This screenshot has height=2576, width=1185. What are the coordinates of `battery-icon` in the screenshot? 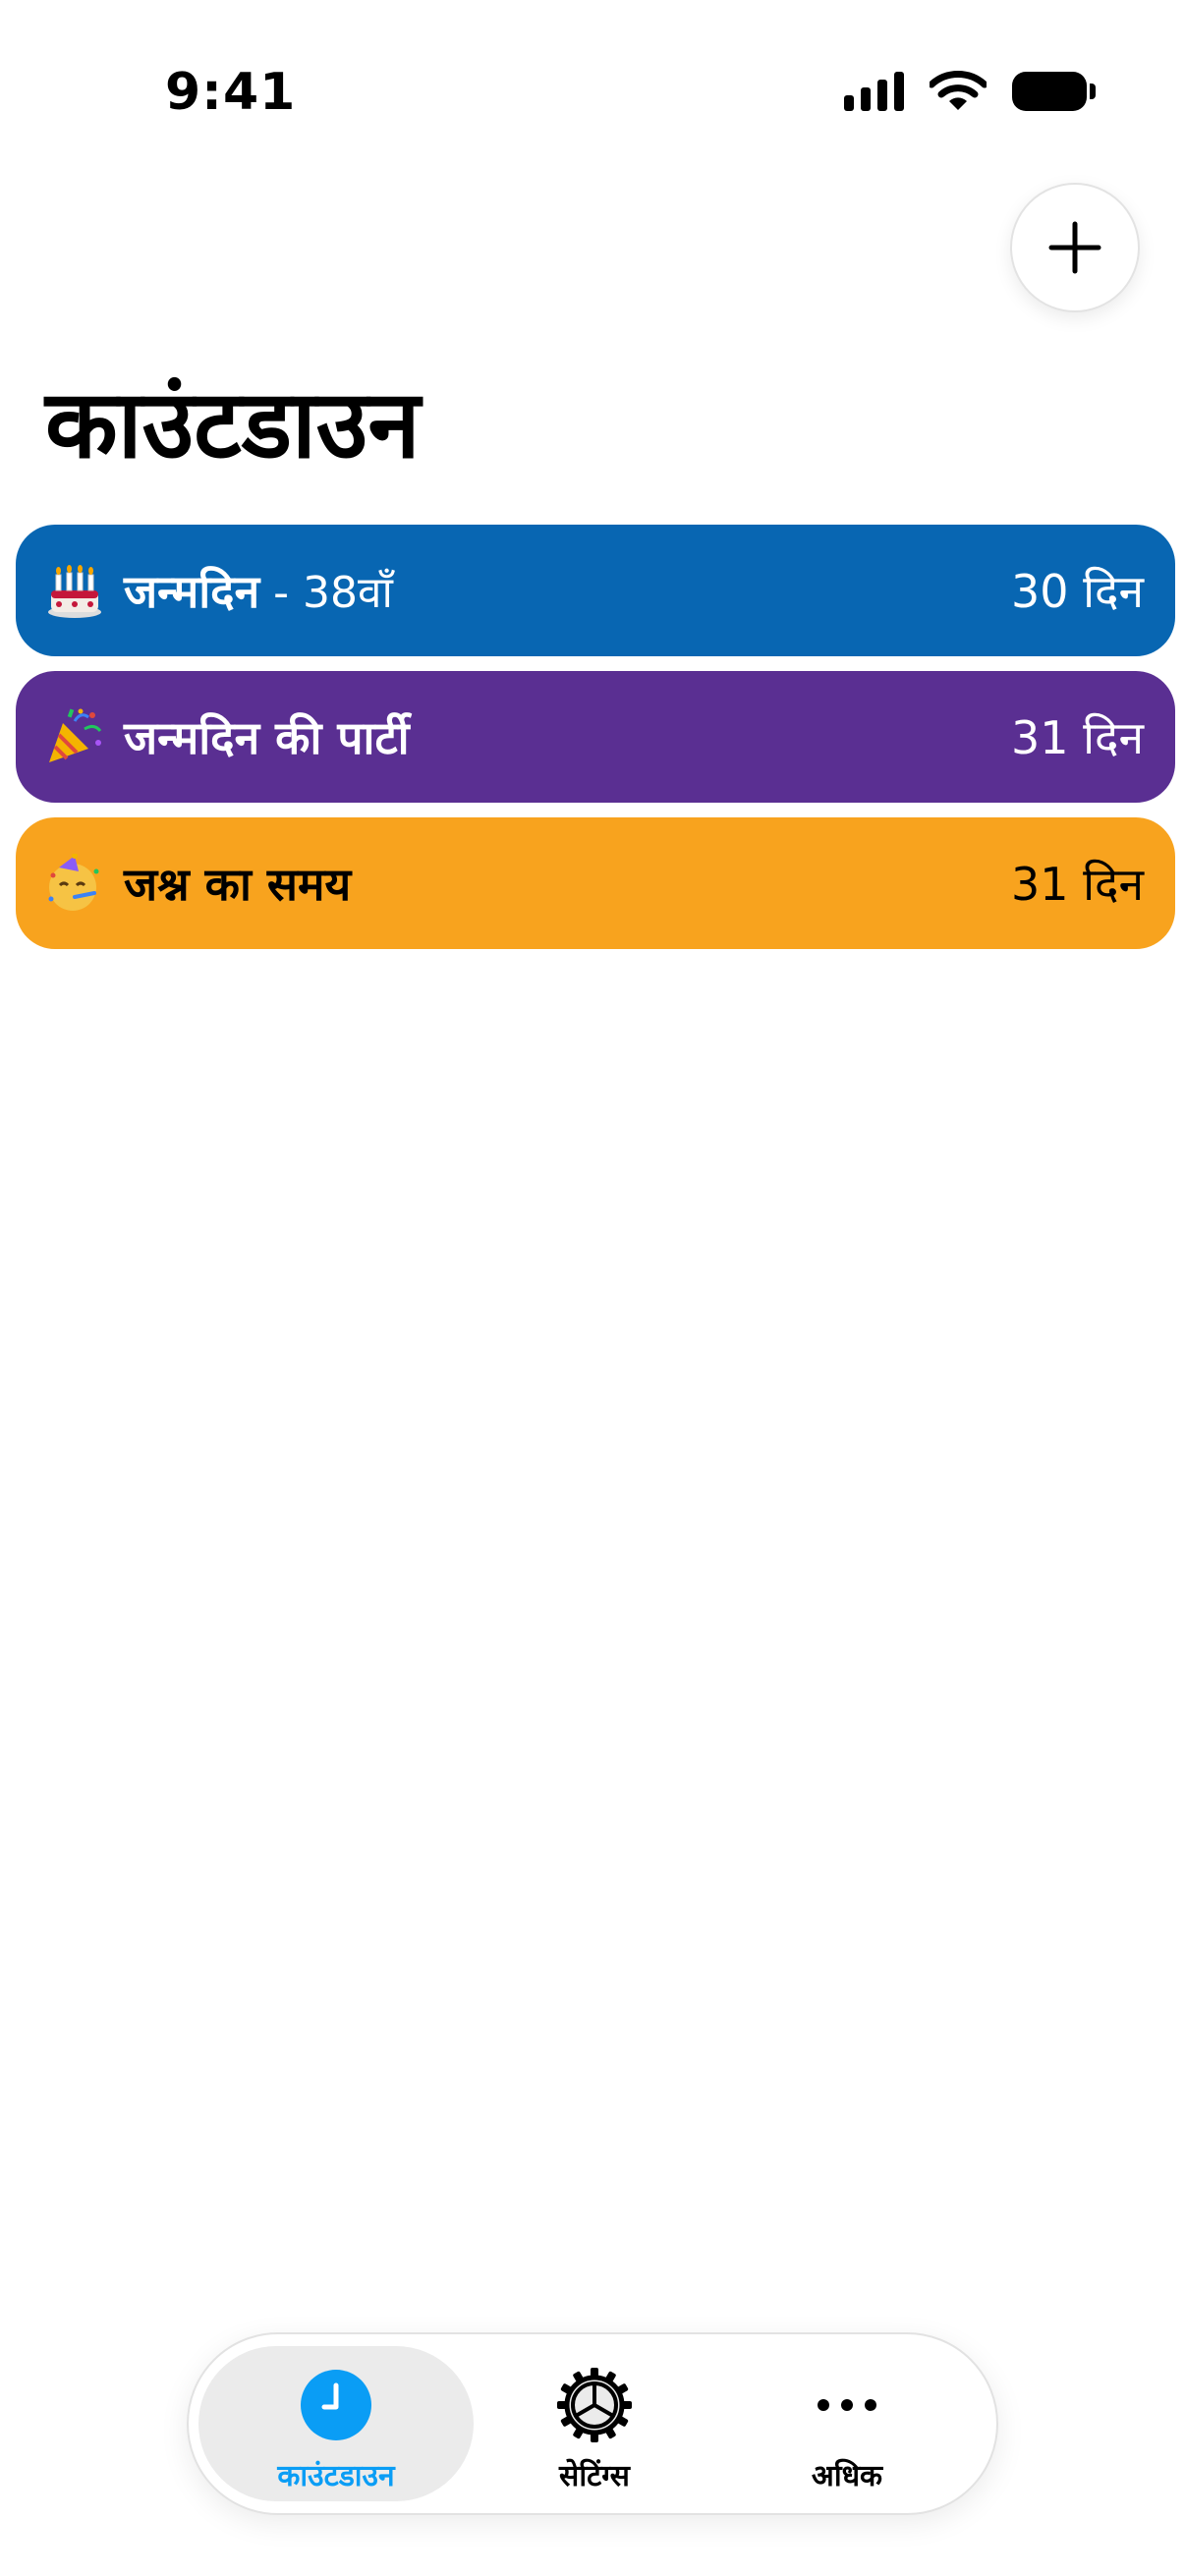 It's located at (1054, 91).